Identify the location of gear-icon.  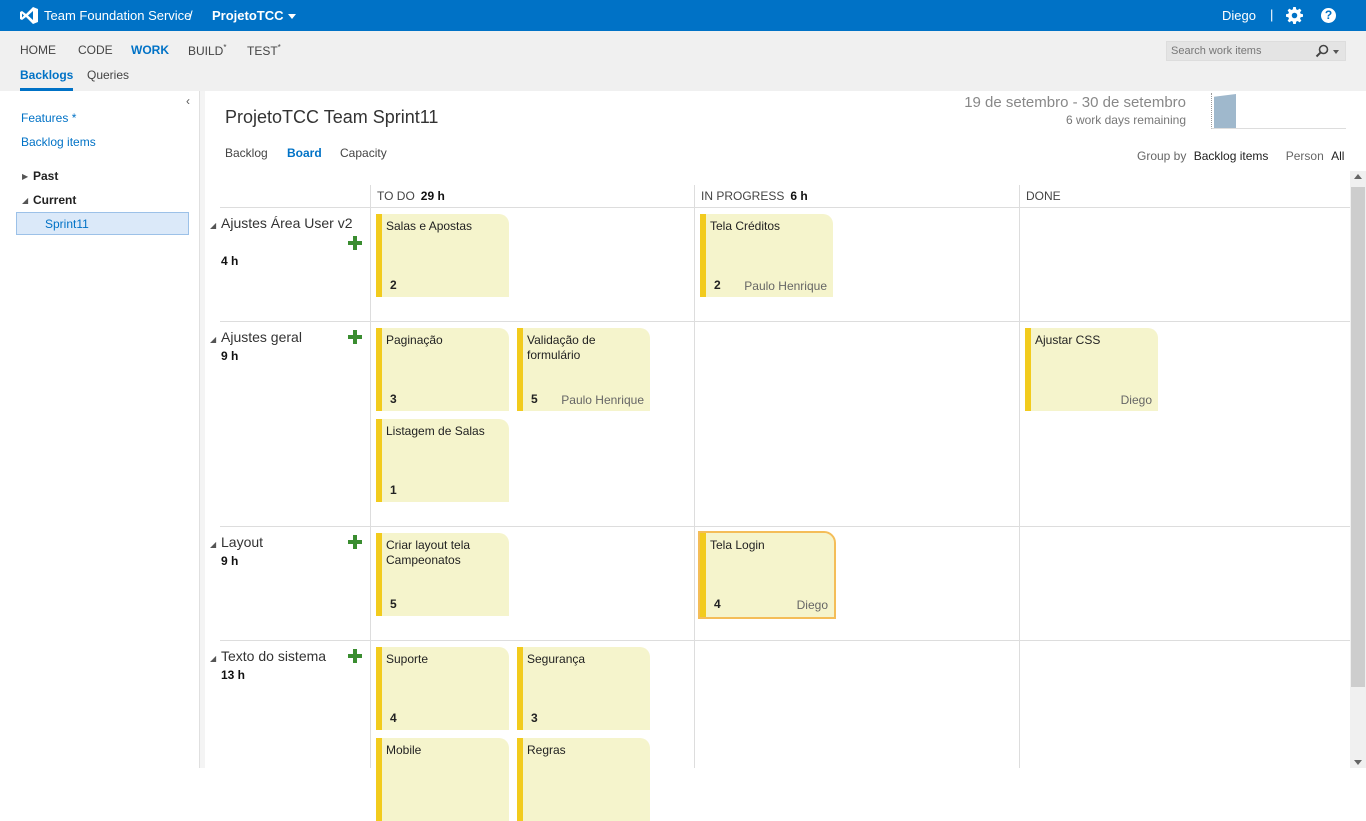
(1294, 15).